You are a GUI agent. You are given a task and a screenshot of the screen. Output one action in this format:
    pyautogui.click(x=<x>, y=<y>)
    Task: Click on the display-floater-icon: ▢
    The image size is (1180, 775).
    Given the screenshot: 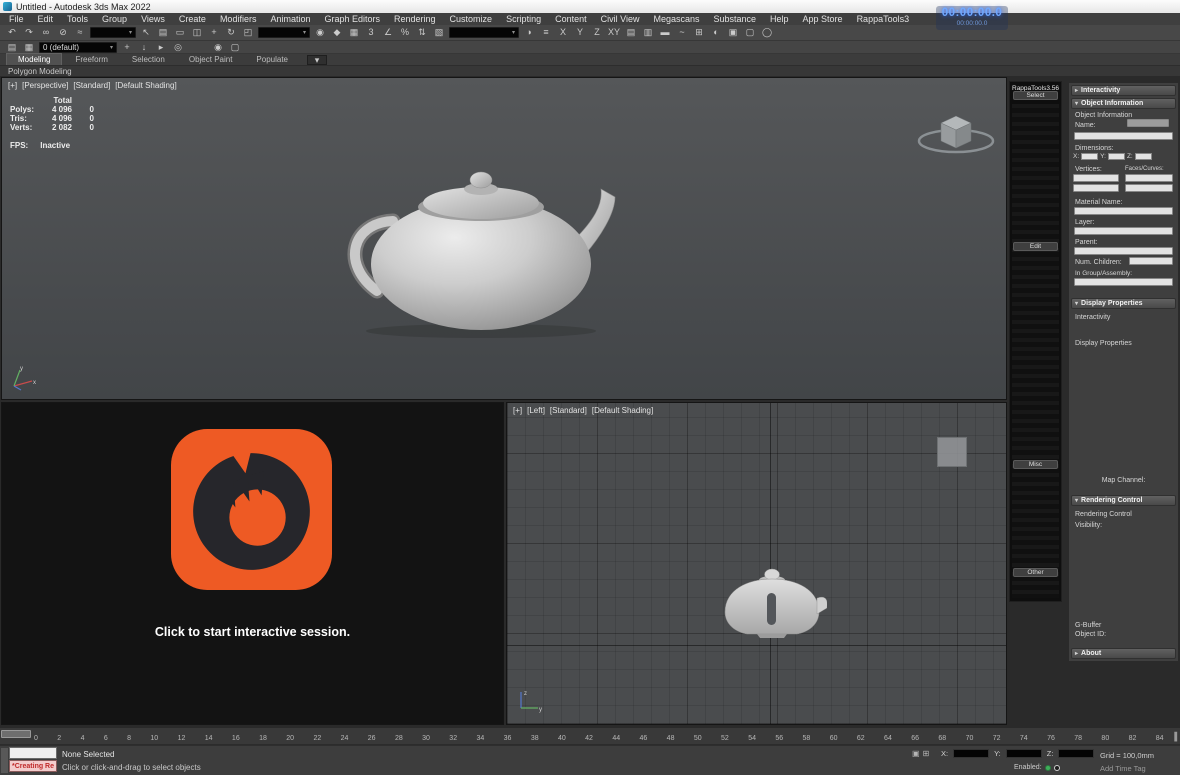 What is the action you would take?
    pyautogui.click(x=235, y=47)
    